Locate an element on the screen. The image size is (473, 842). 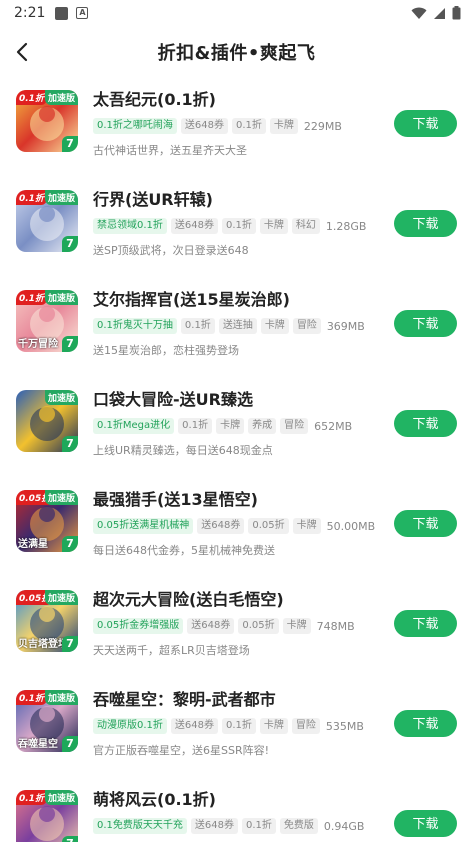
tag-row: 0.05折金券增强版 送648券 0.05折 卡牌 748MB is located at coordinates (238, 626).